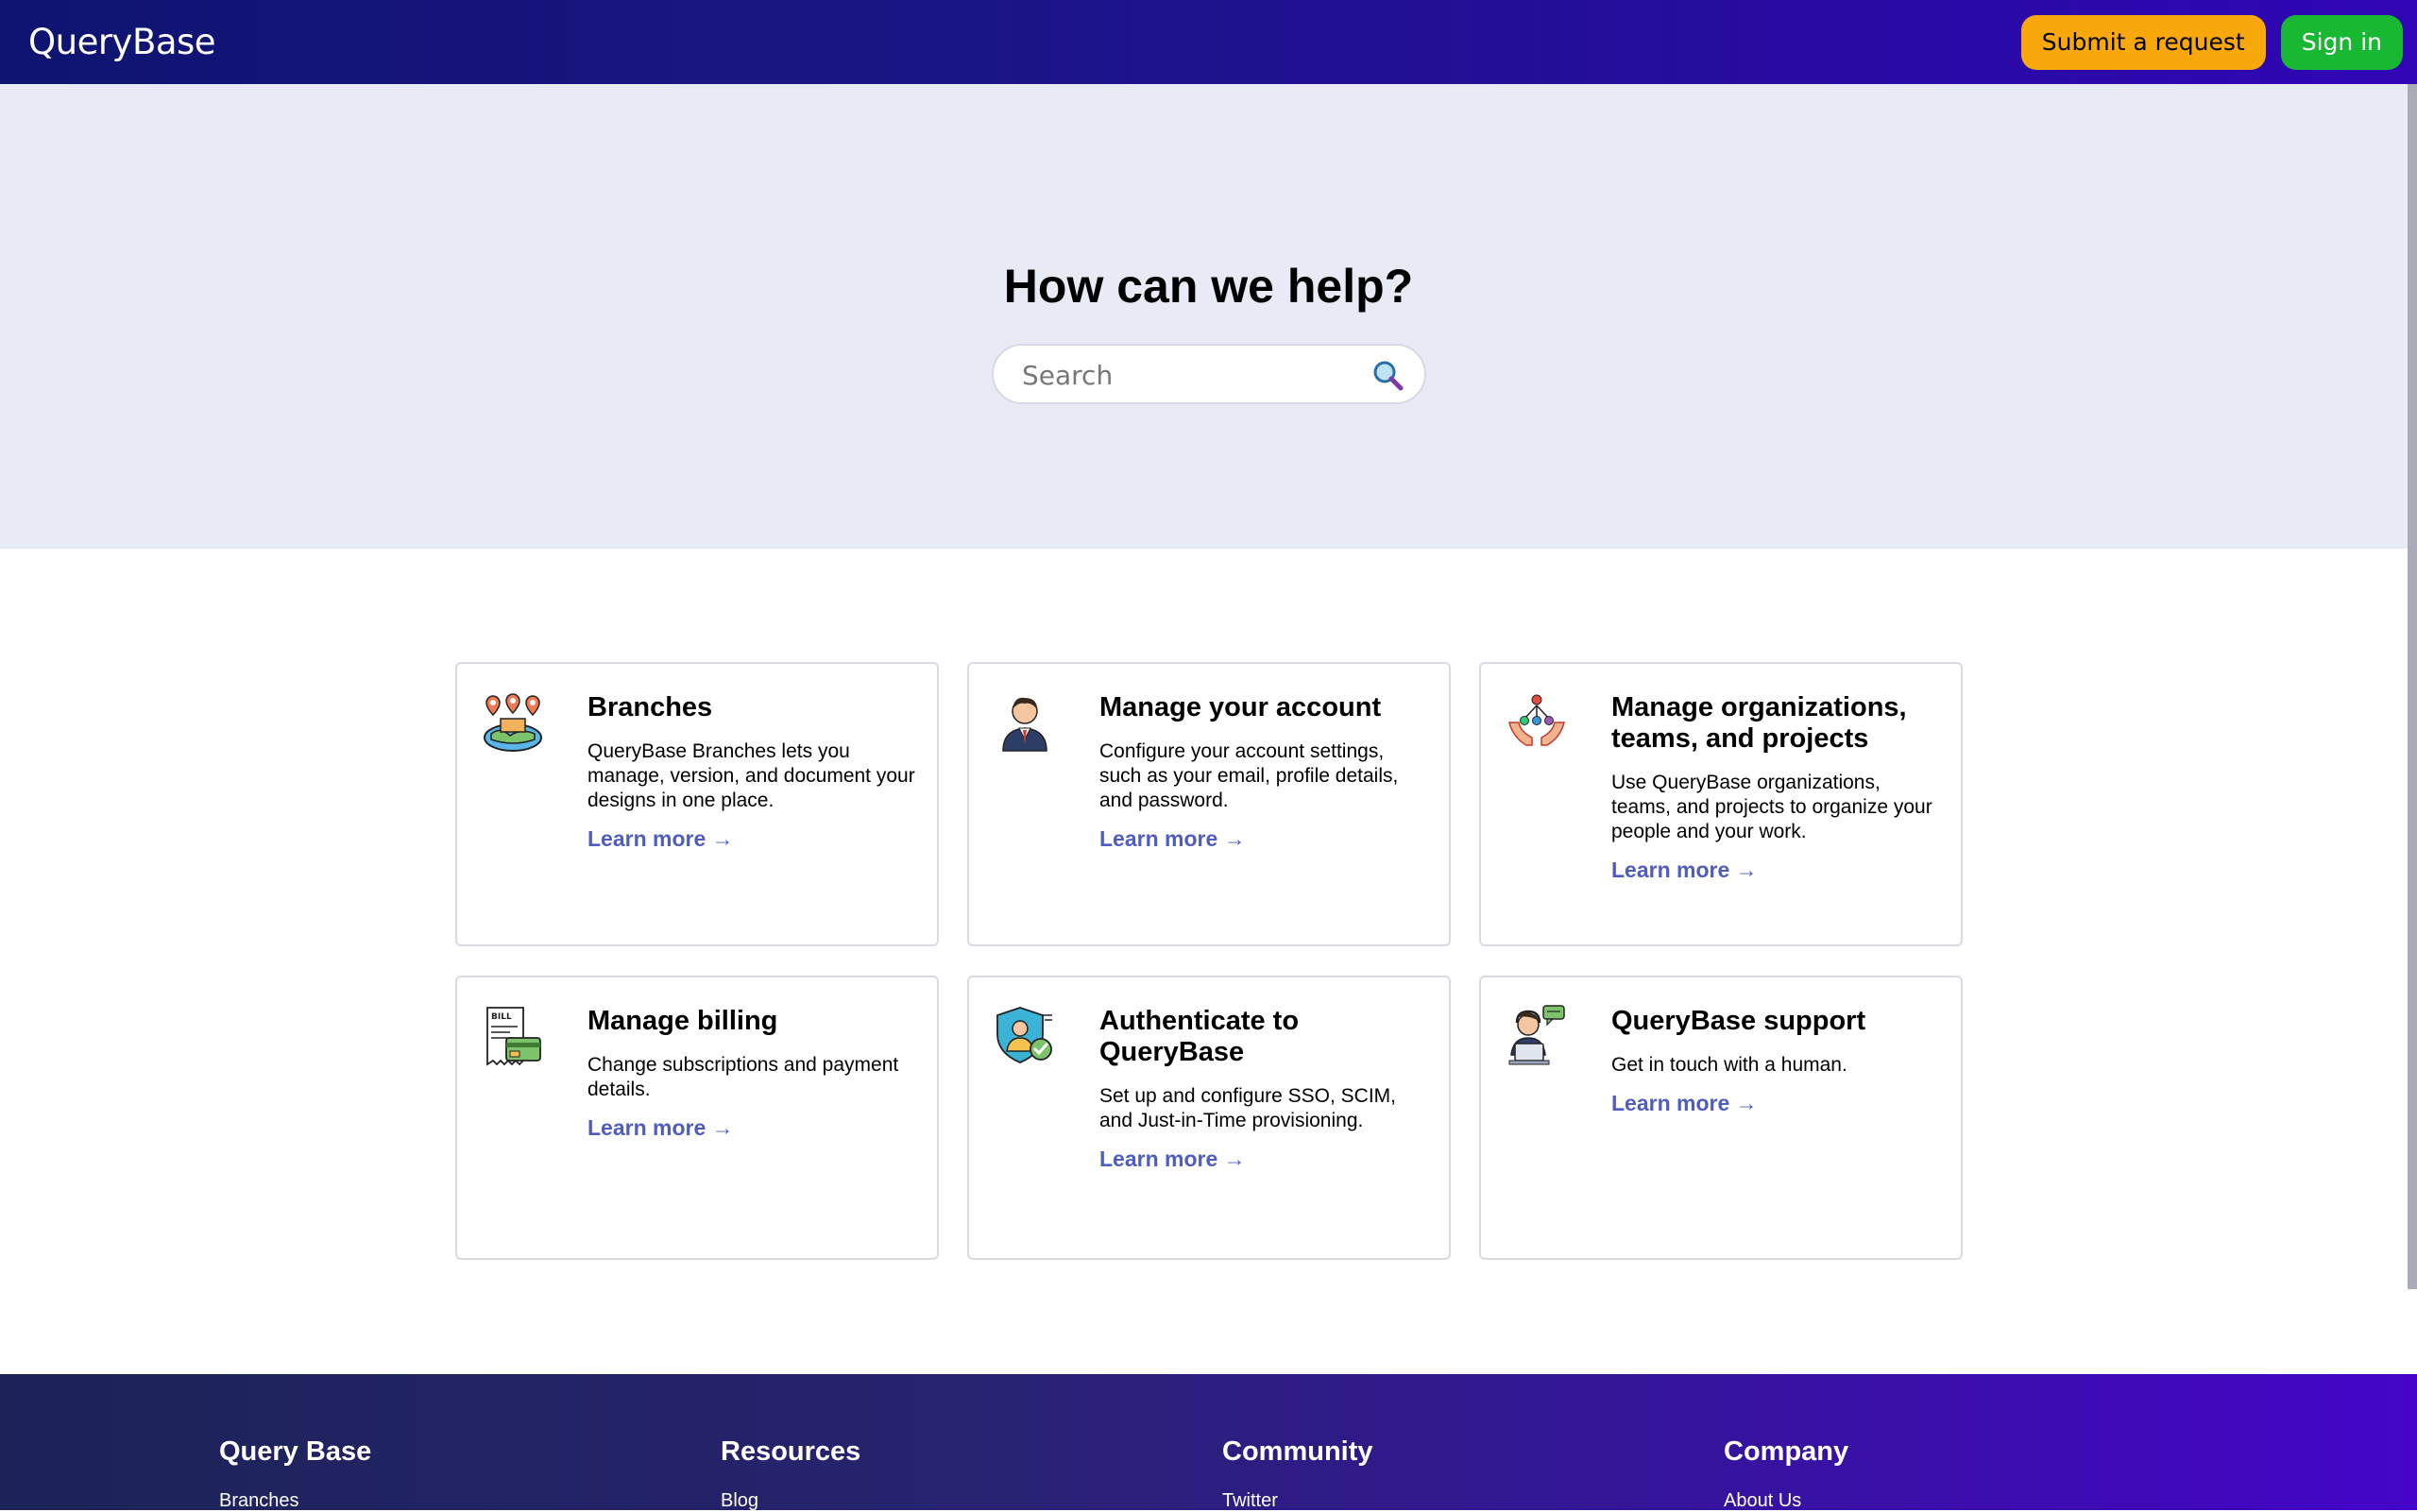  I want to click on search-input, so click(1192, 375).